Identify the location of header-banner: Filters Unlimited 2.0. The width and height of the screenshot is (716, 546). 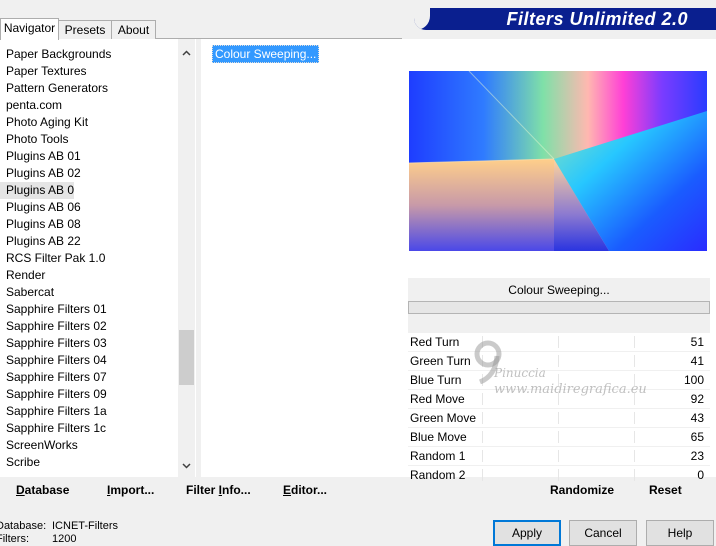
(565, 19).